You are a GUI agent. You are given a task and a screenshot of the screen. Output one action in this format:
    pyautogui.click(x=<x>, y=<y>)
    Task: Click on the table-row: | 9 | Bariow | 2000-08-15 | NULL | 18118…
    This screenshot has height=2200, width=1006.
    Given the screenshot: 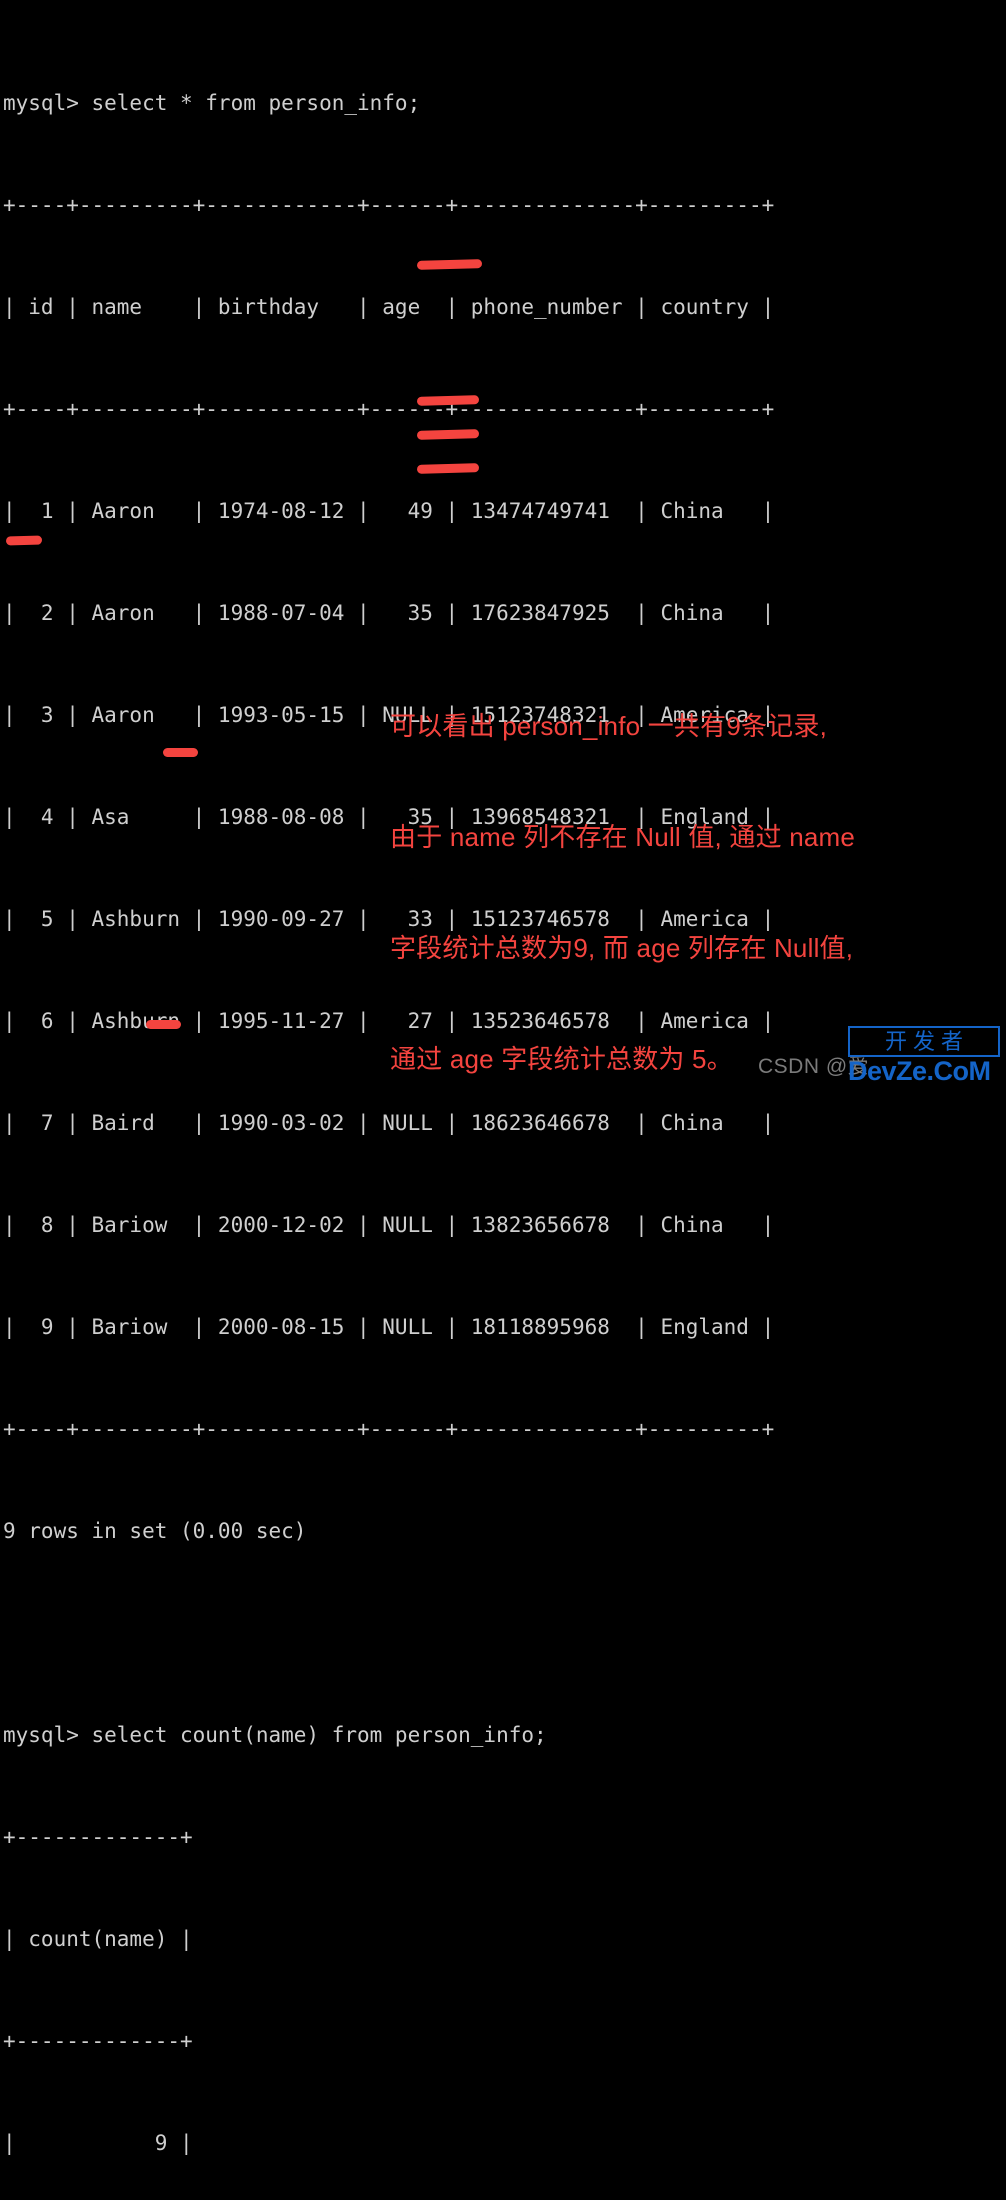 What is the action you would take?
    pyautogui.click(x=389, y=1327)
    